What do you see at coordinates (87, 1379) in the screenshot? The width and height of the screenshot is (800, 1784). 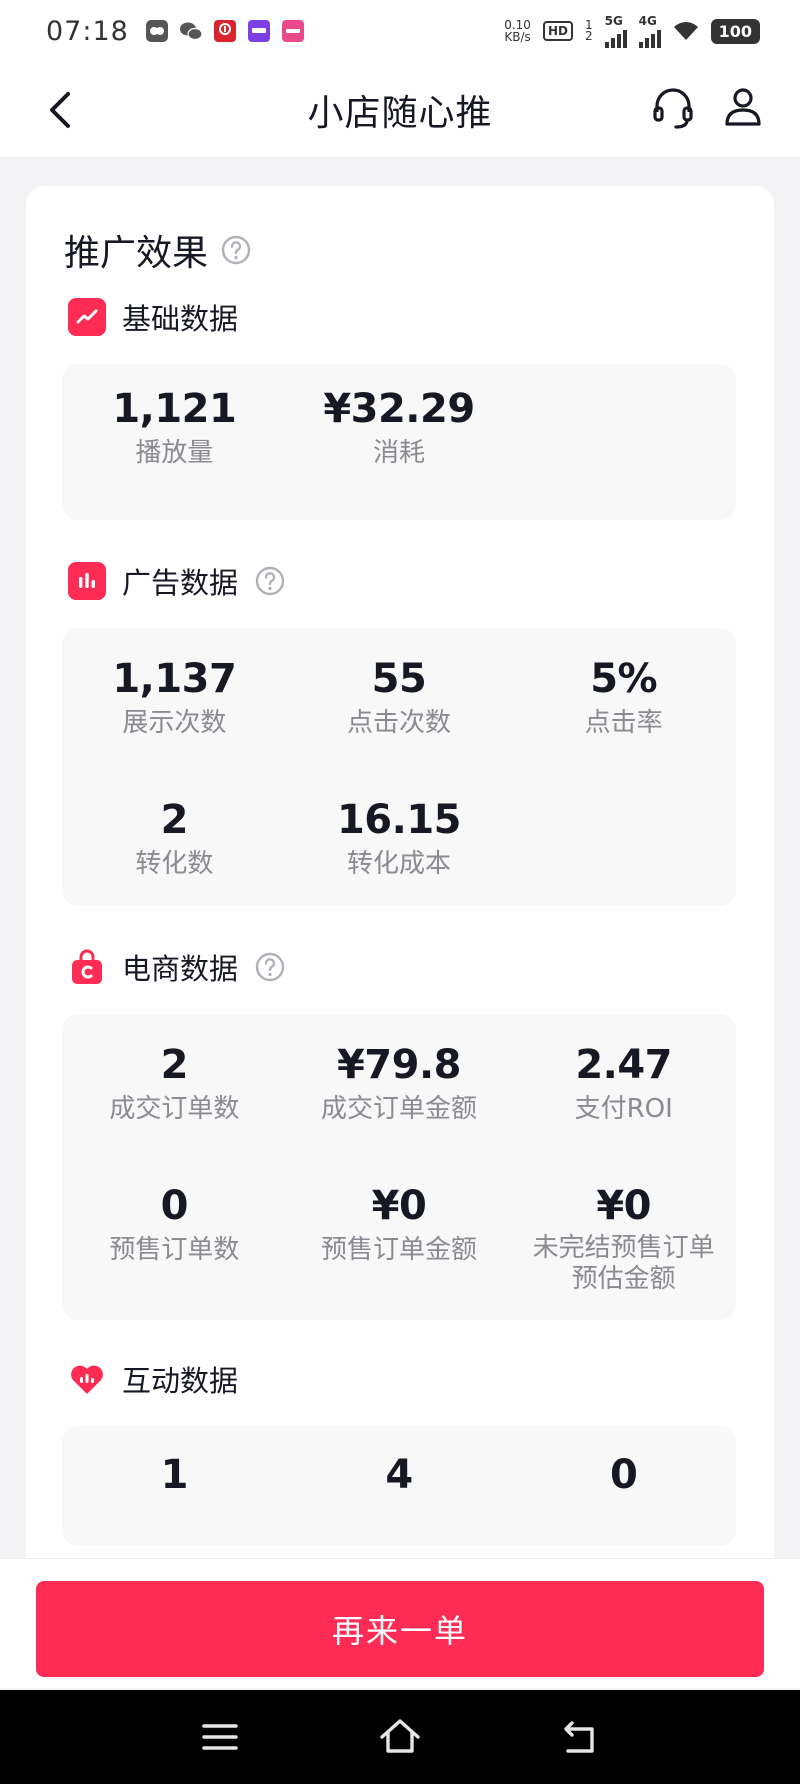 I see `heart-icon` at bounding box center [87, 1379].